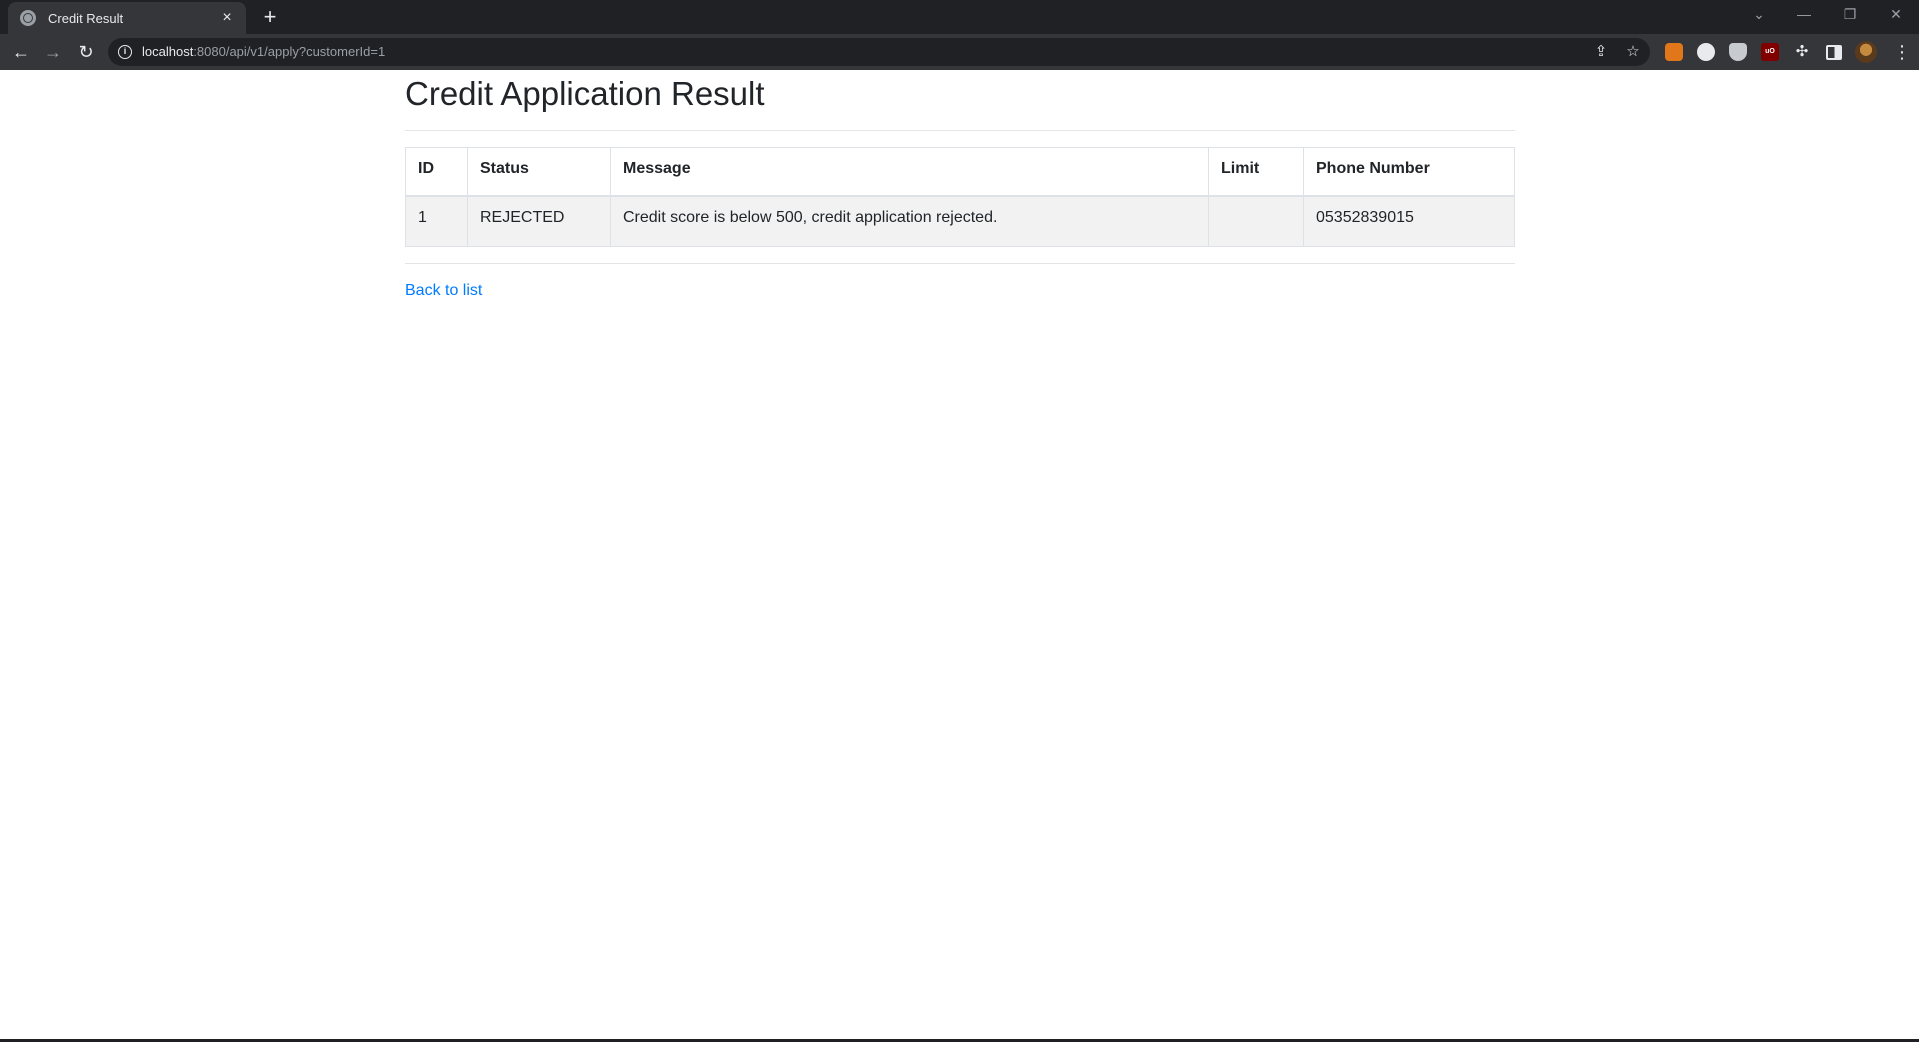 Image resolution: width=1919 pixels, height=1042 pixels. I want to click on close-tab-icon: ×, so click(227, 18).